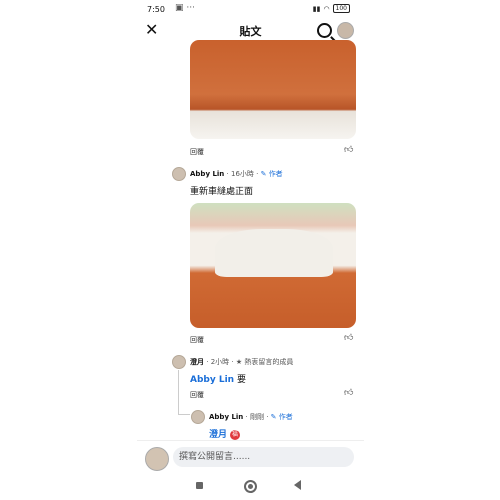 The image size is (500, 500). Describe the element at coordinates (199, 485) in the screenshot. I see `recent-apps-icon` at that location.